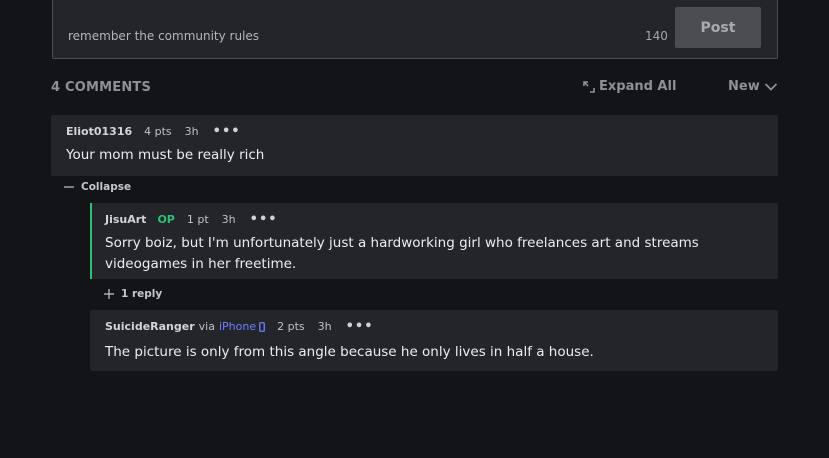 This screenshot has height=458, width=829. Describe the element at coordinates (99, 131) in the screenshot. I see `comment-author: Eliot01316` at that location.